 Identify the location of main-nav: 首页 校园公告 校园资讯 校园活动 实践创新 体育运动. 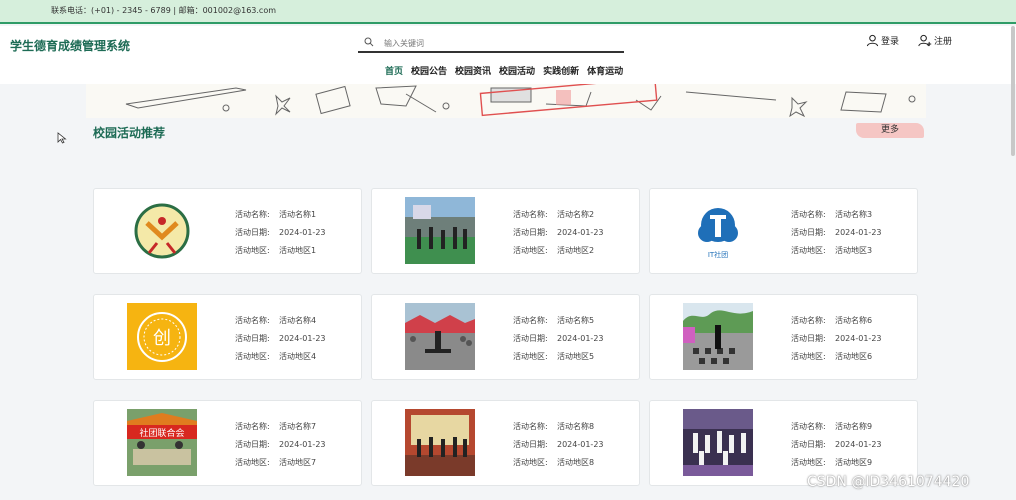
(508, 70).